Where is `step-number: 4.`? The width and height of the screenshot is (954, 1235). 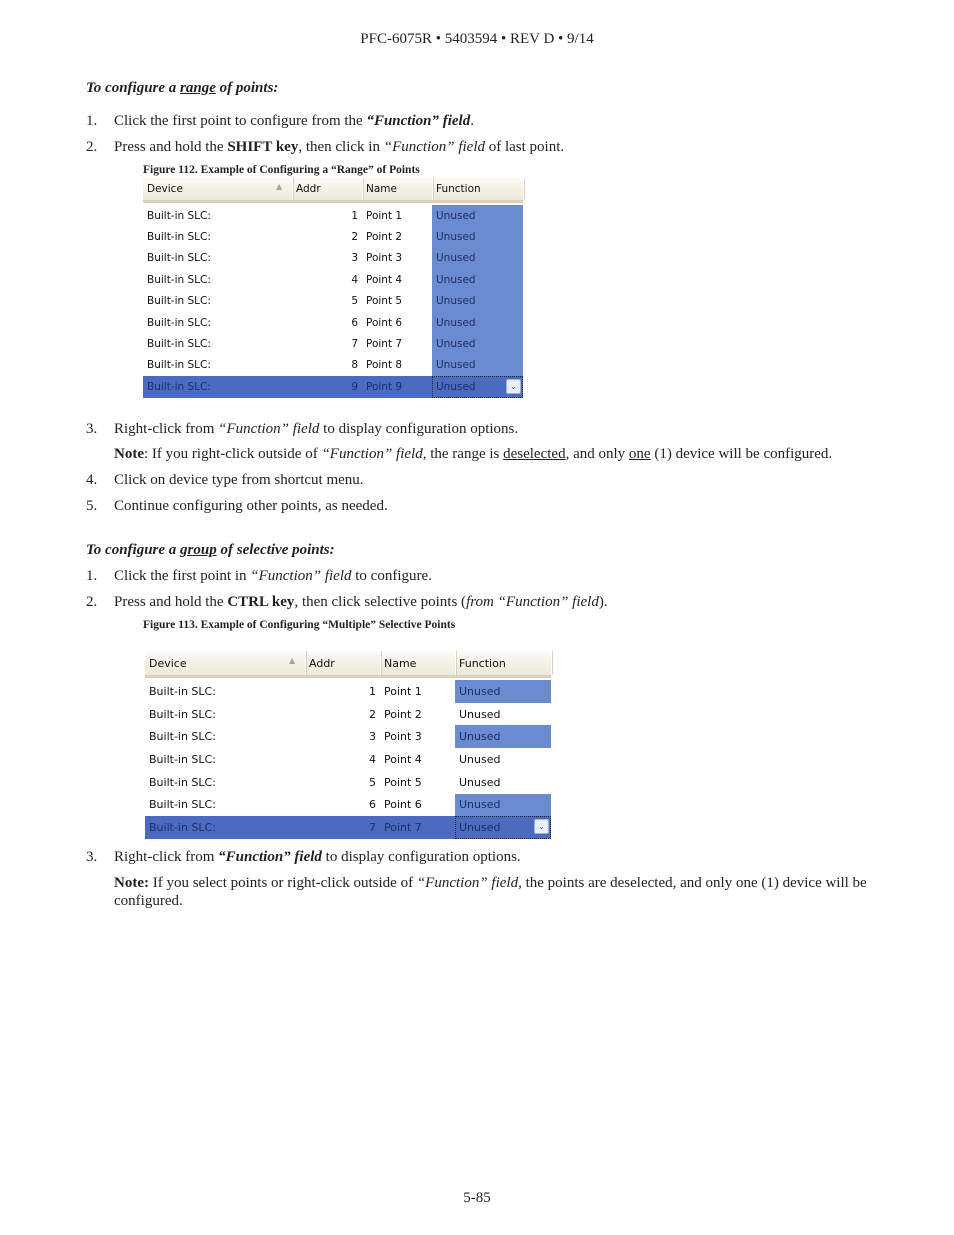
step-number: 4. is located at coordinates (92, 480).